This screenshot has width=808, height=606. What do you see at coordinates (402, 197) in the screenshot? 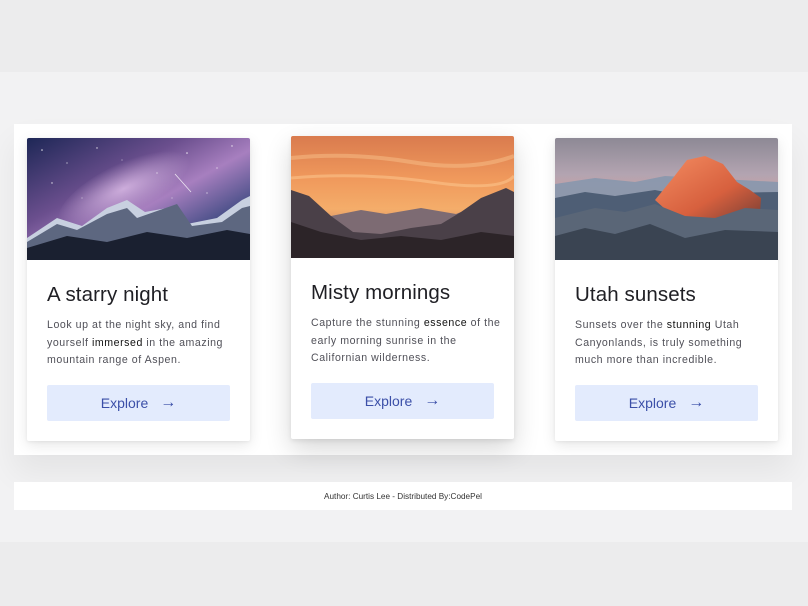
I see `misty-mornings-image` at bounding box center [402, 197].